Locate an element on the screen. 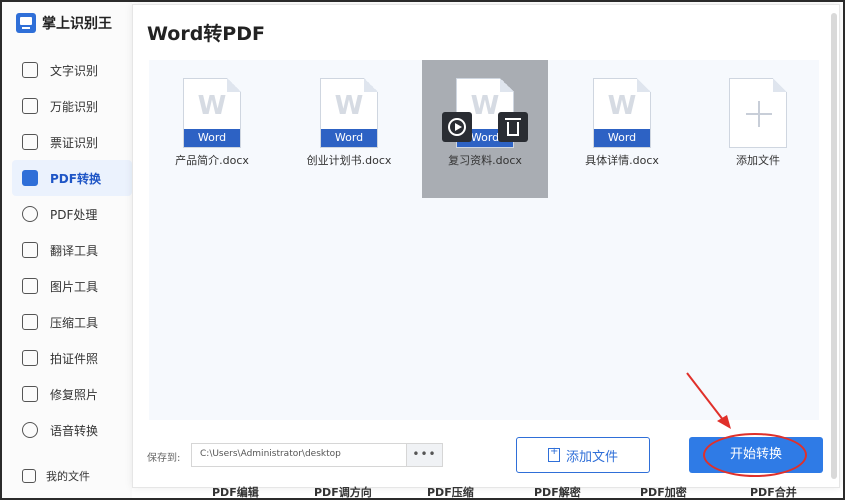 Image resolution: width=845 pixels, height=500 pixels. pdf-convert-icon is located at coordinates (30, 178).